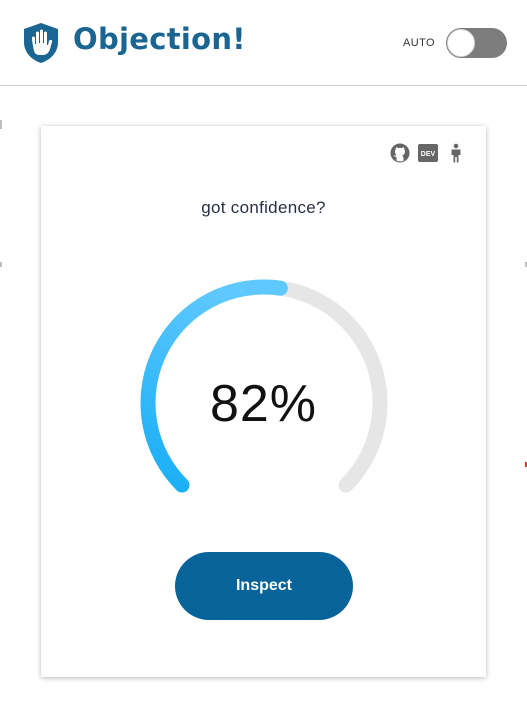 This screenshot has height=720, width=527. I want to click on app-title: Objection!, so click(159, 39).